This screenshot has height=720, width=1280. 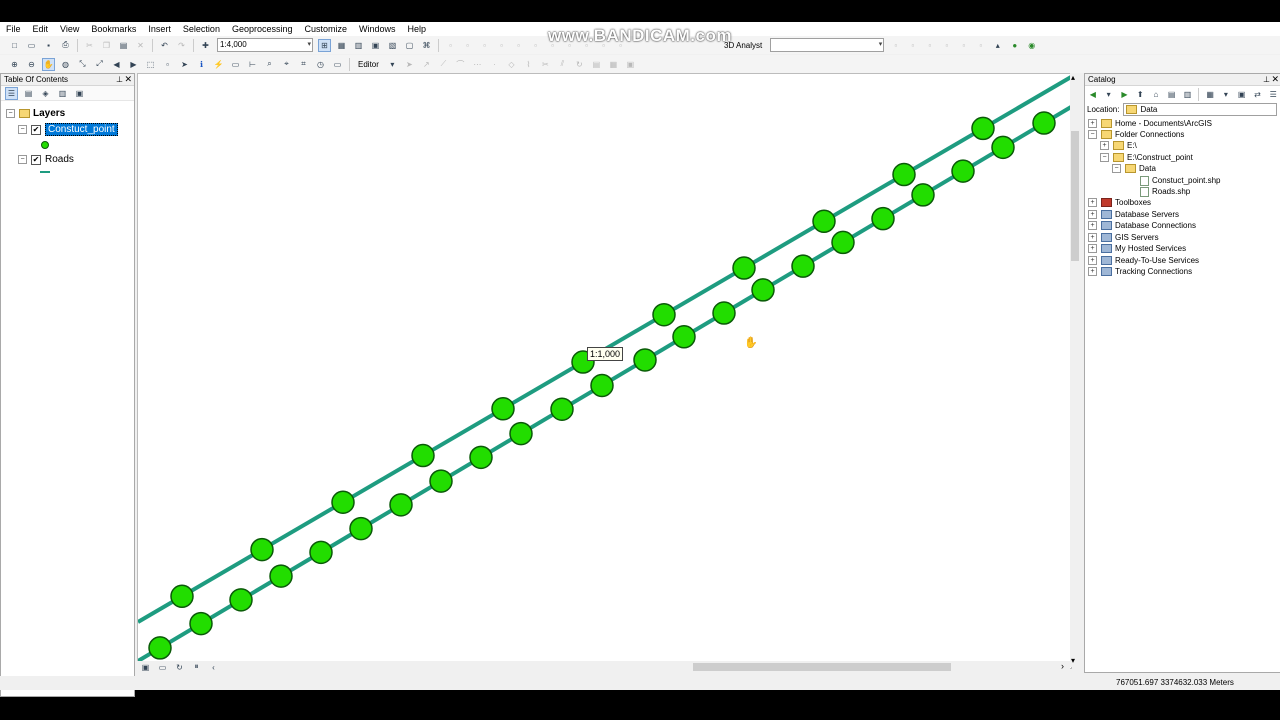 What do you see at coordinates (1119, 202) in the screenshot?
I see `tree-toolboxes: + Toolboxes` at bounding box center [1119, 202].